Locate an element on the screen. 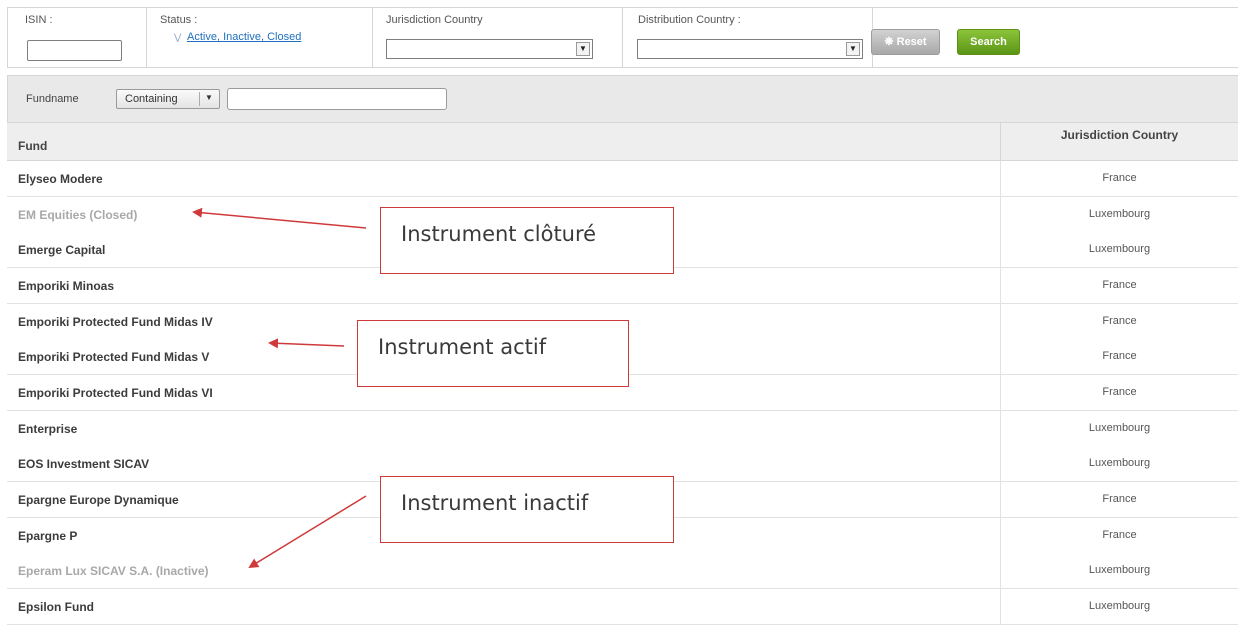  fund-name: Eperam Lux SICAV S.A. (Inactive) is located at coordinates (113, 571).